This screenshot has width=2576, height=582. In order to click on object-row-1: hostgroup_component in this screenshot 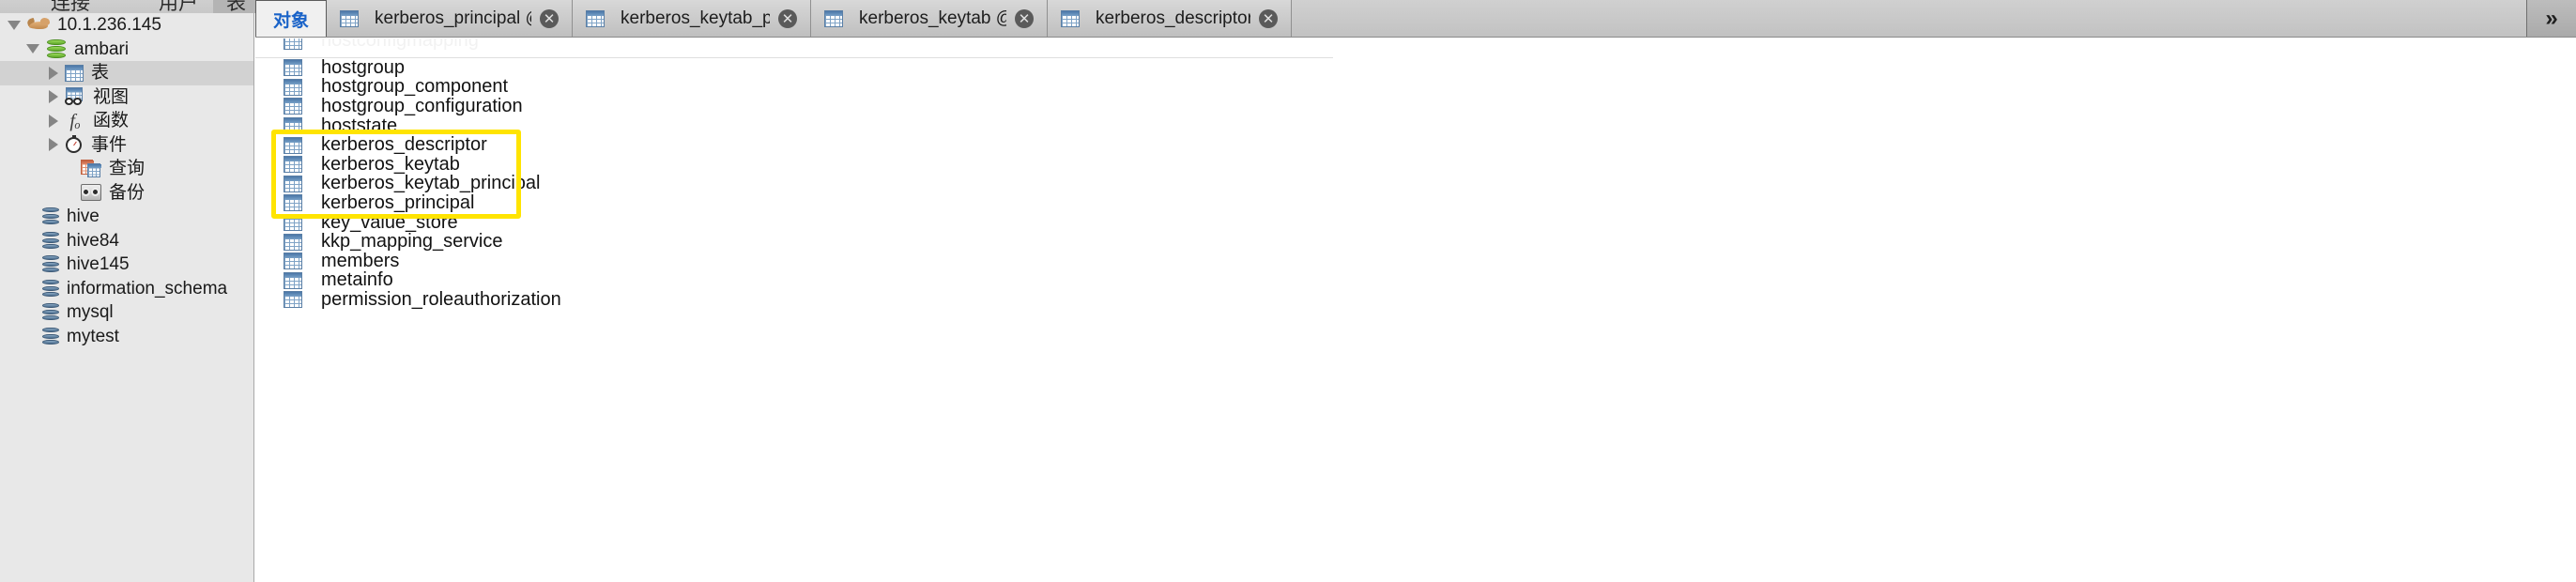, I will do `click(397, 87)`.